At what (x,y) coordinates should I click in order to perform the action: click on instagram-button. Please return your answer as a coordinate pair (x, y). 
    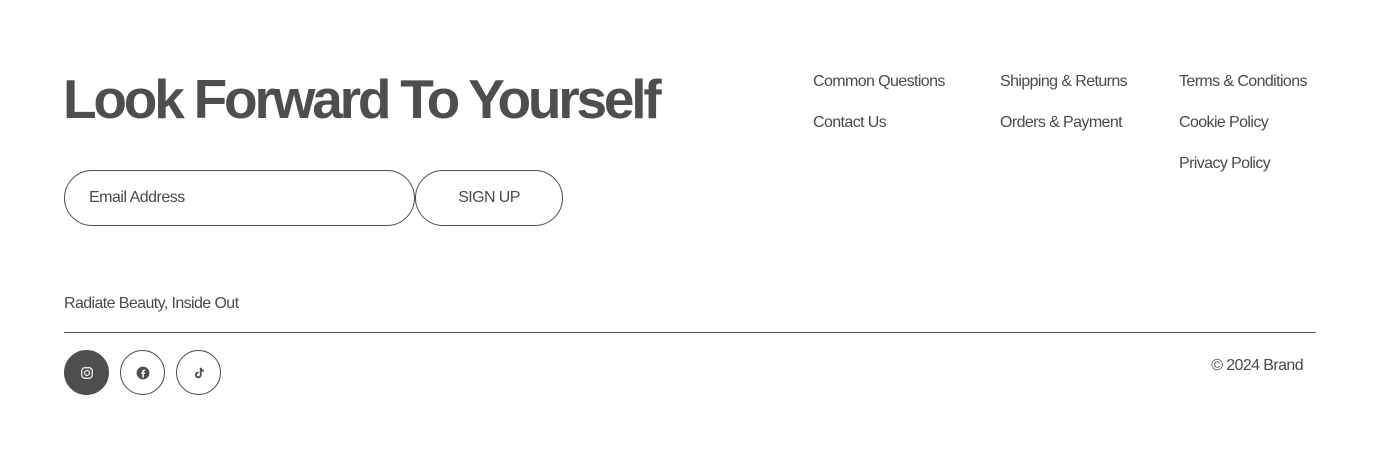
    Looking at the image, I should click on (86, 372).